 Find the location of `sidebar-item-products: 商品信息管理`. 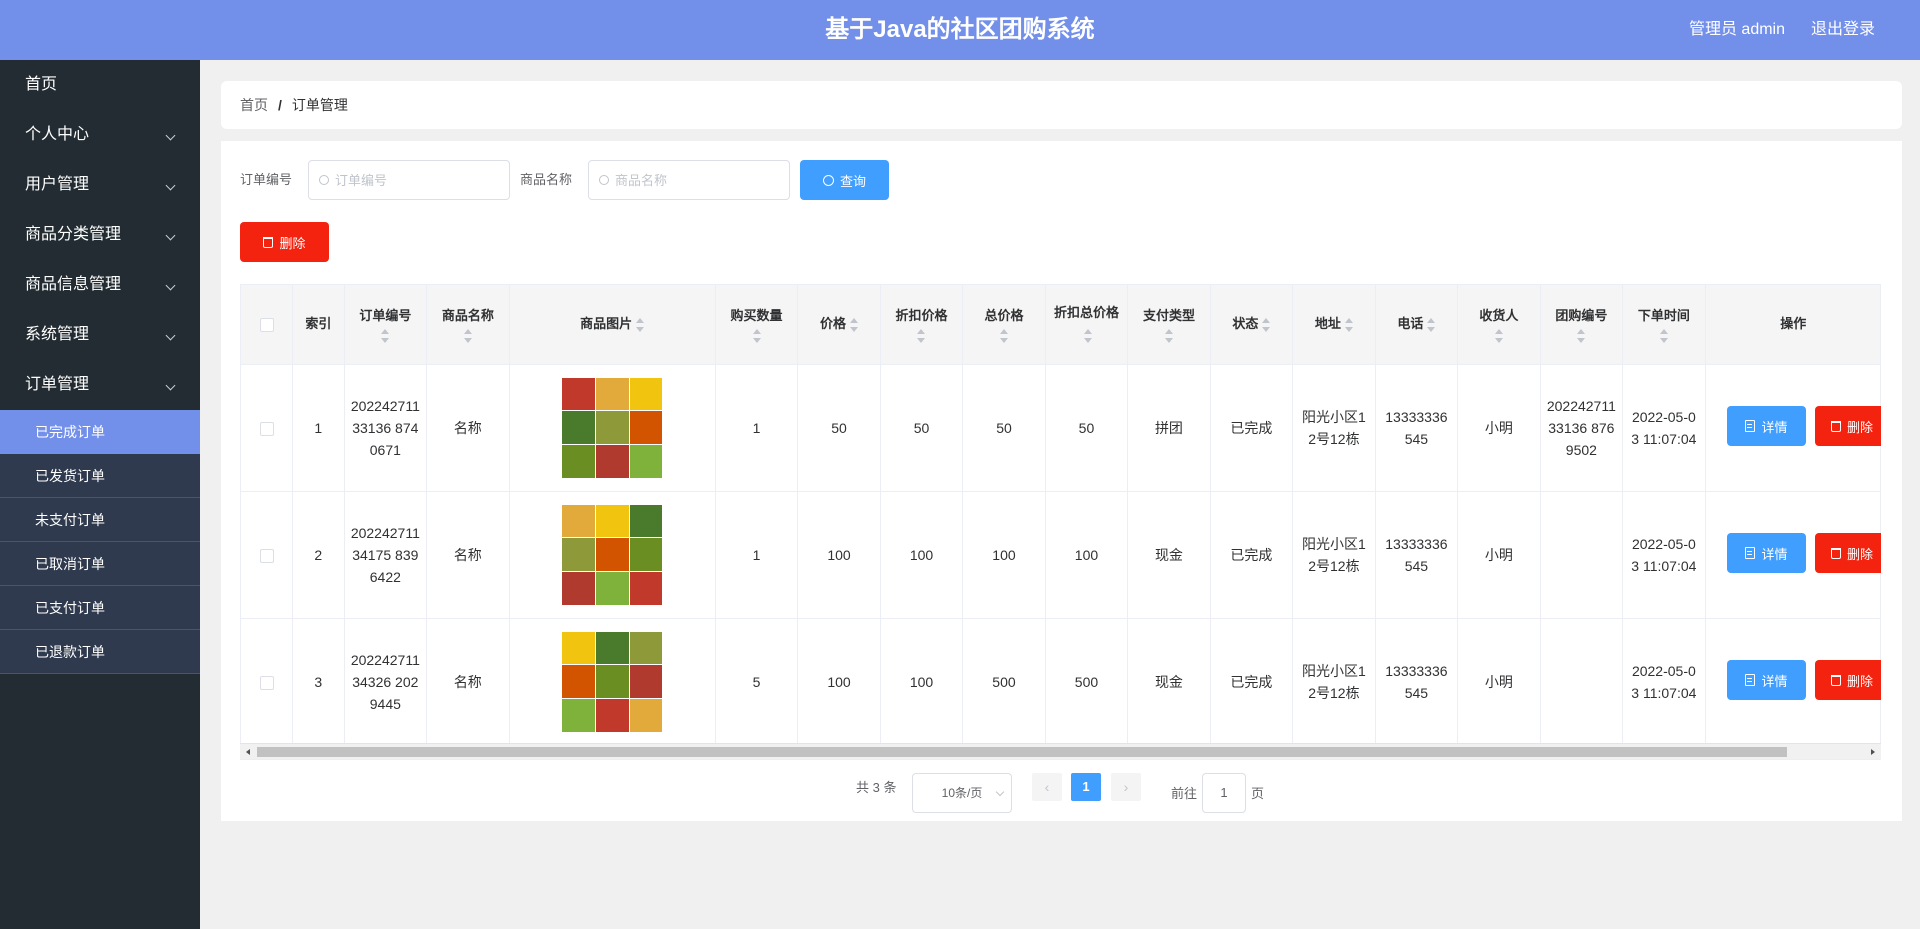

sidebar-item-products: 商品信息管理 is located at coordinates (100, 285).